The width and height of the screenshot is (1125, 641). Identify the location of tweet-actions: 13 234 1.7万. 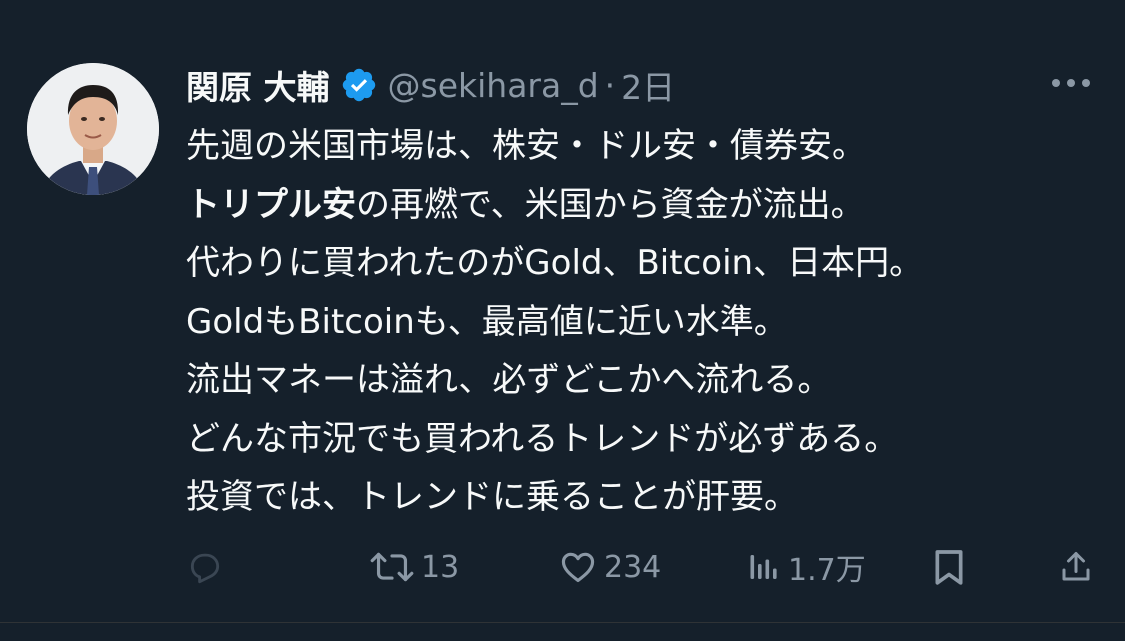
(640, 567).